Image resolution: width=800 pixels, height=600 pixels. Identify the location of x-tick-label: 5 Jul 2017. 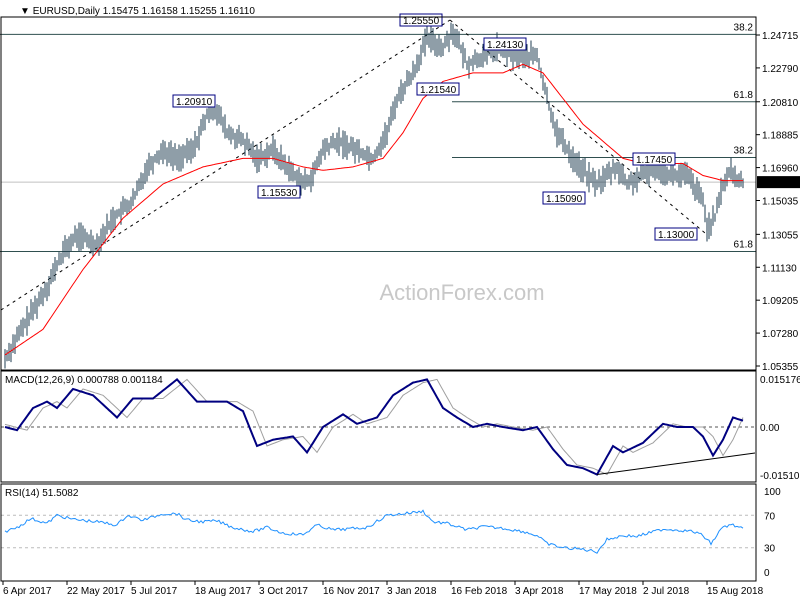
(154, 591).